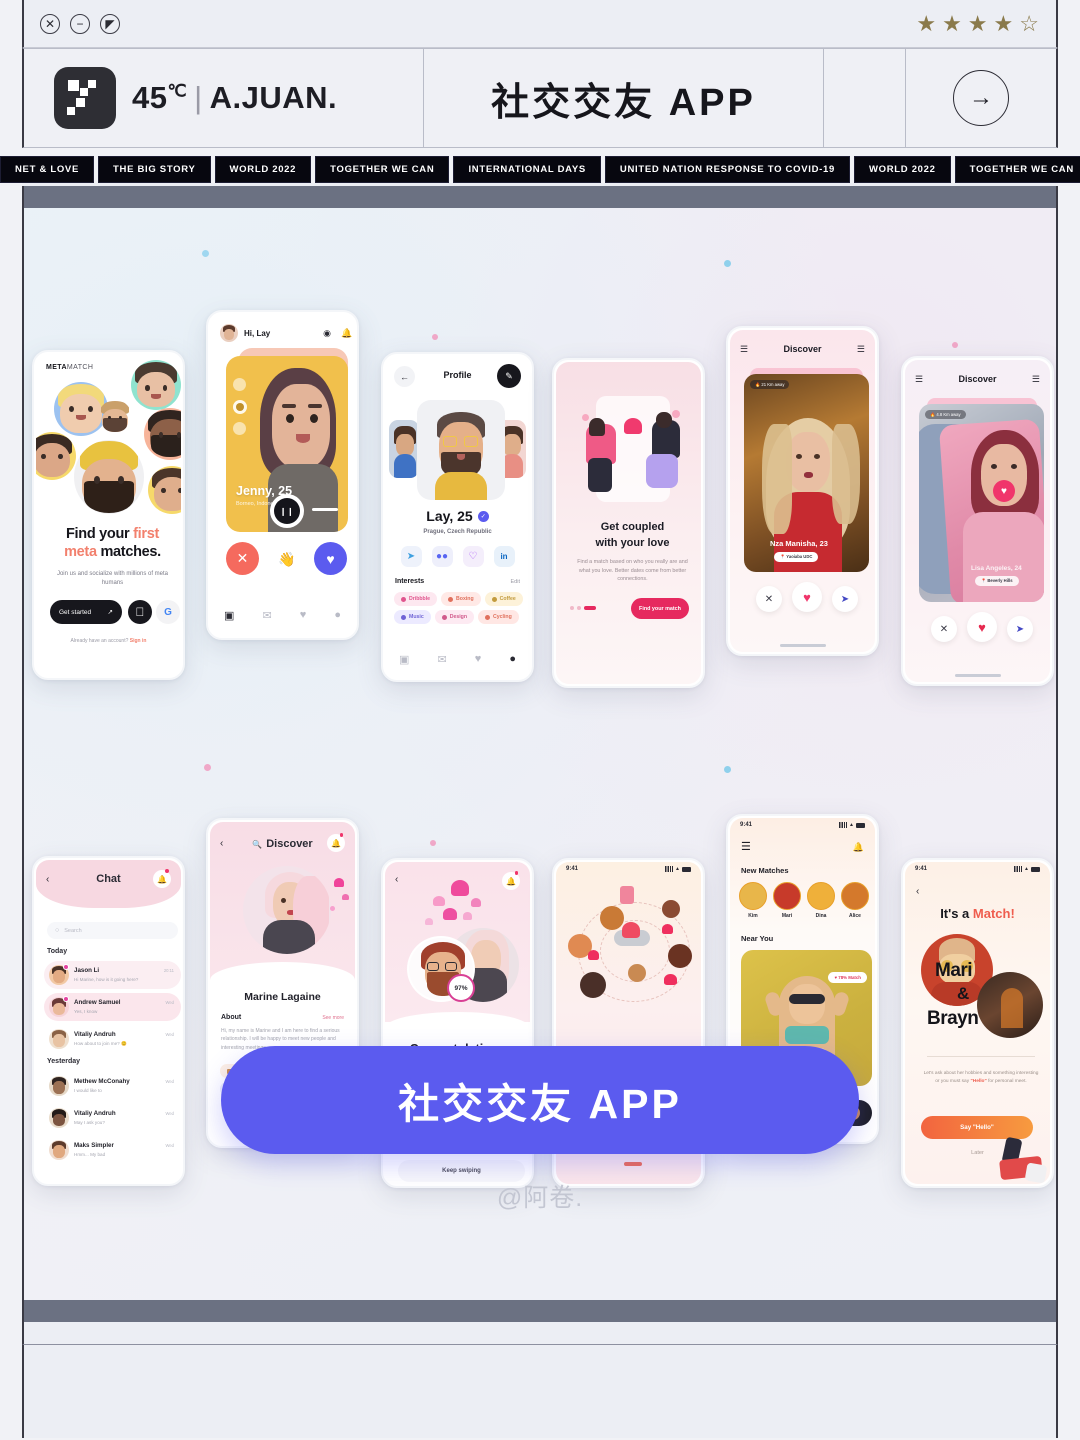 Image resolution: width=1080 pixels, height=1440 pixels. What do you see at coordinates (504, 556) in the screenshot?
I see `linkedin-icon: in` at bounding box center [504, 556].